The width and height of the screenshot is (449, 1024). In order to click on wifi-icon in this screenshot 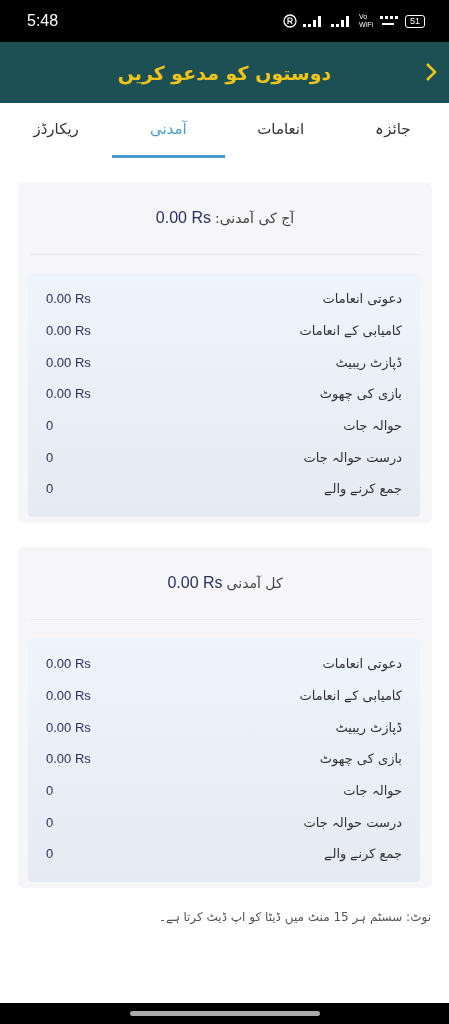, I will do `click(389, 21)`.